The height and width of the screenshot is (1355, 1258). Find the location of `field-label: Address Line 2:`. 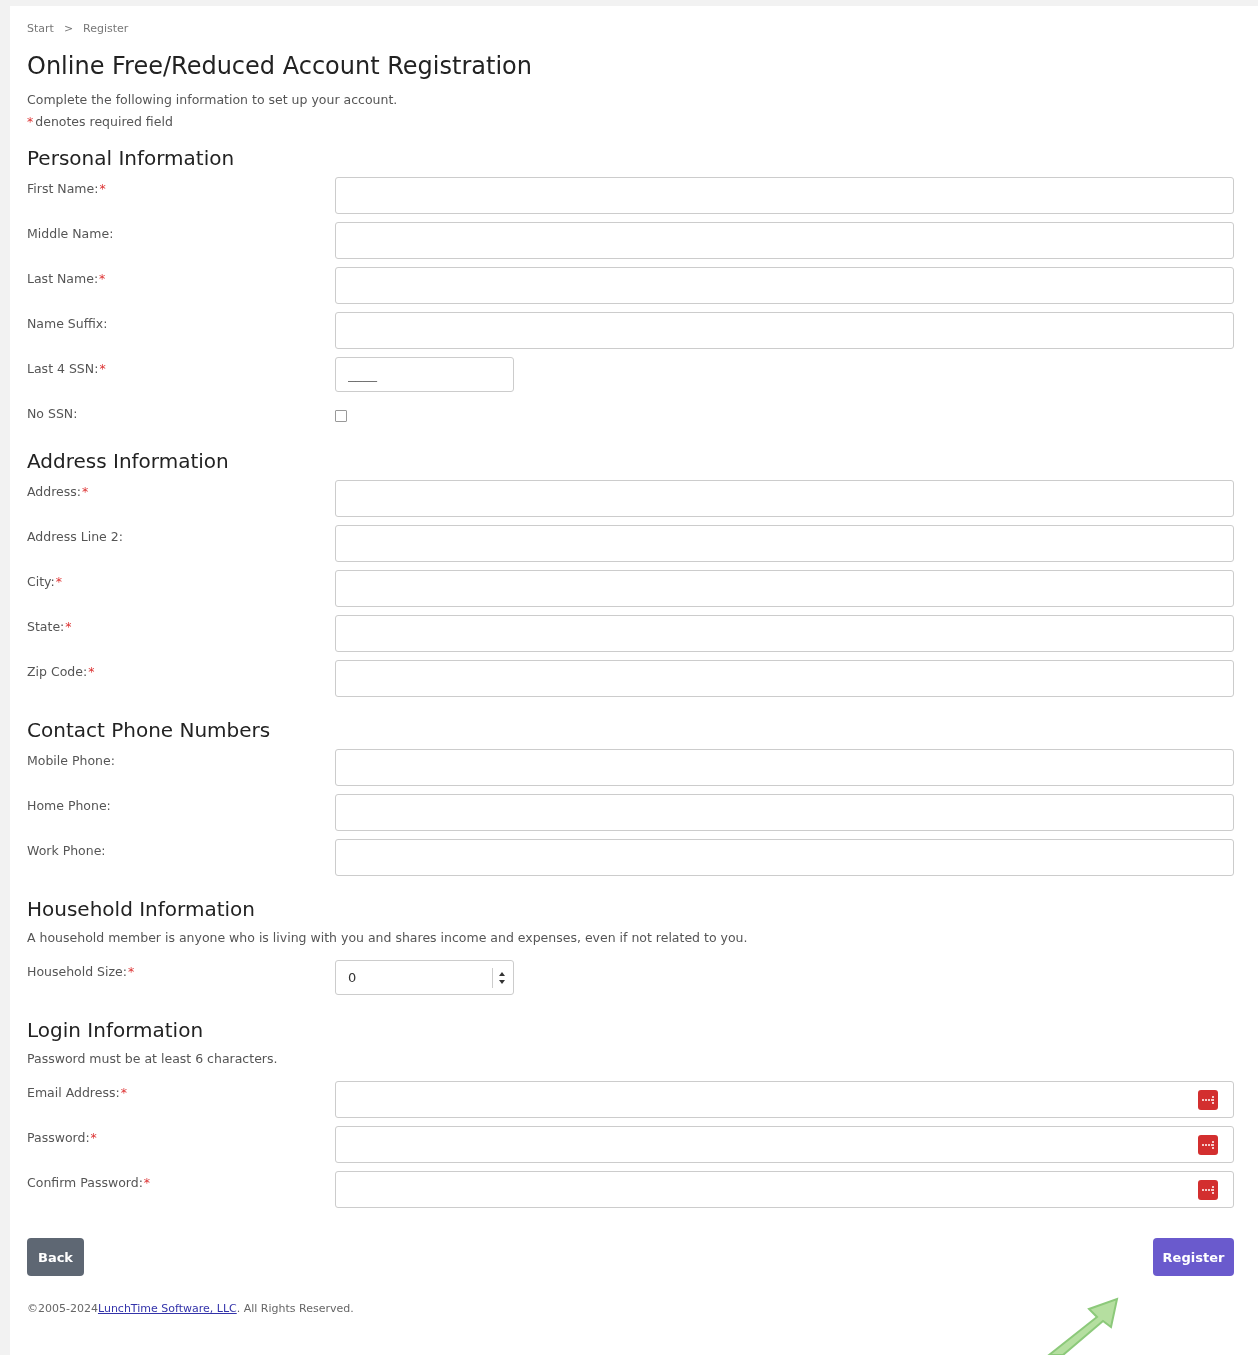

field-label: Address Line 2: is located at coordinates (75, 536).